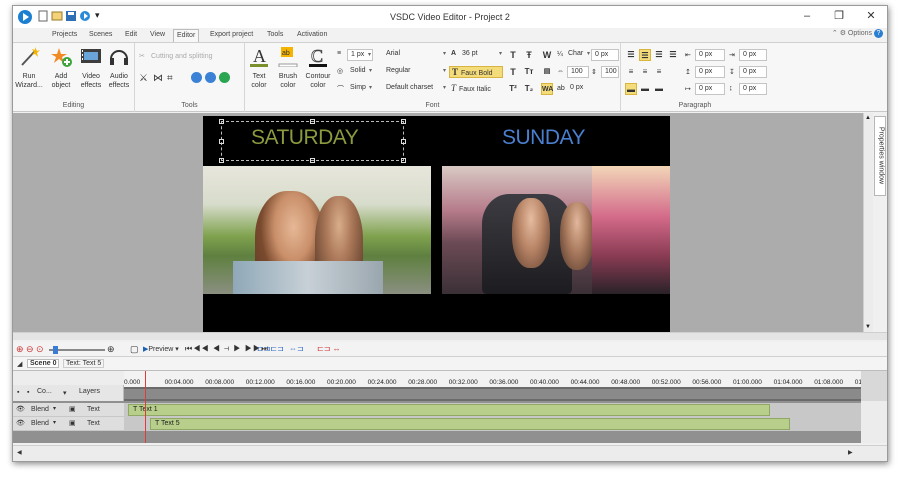 Image resolution: width=900 pixels, height=477 pixels. I want to click on cut-markers-icon: ⊏⊐ ↔, so click(329, 348).